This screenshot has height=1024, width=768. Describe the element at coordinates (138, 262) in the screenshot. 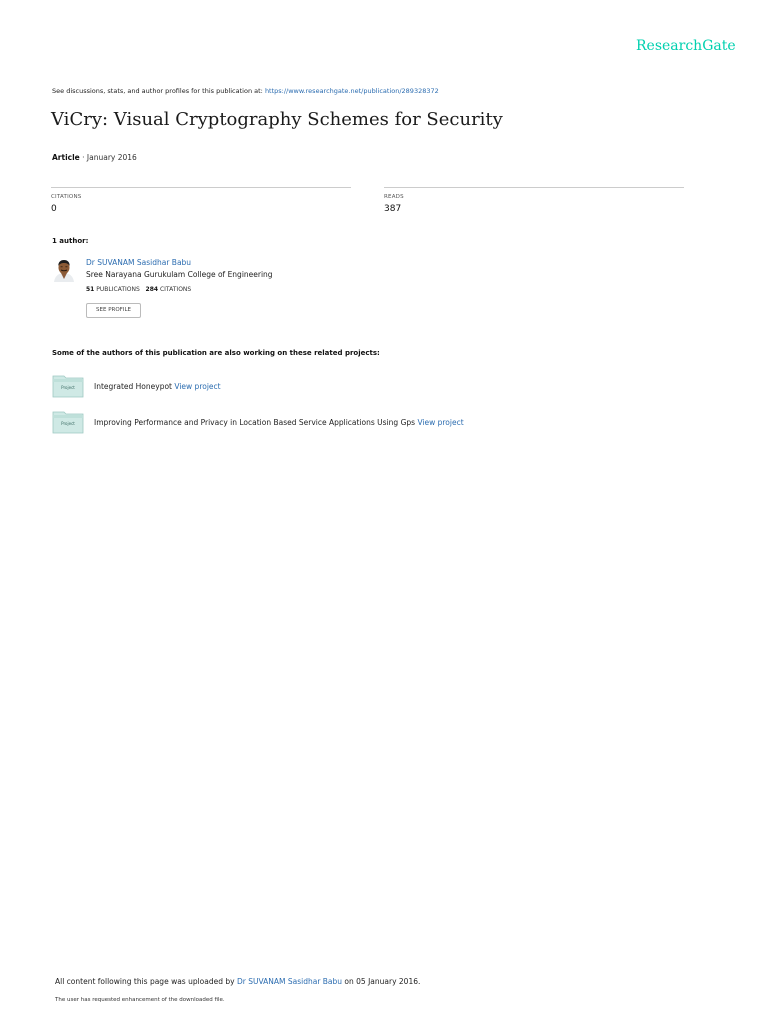

I see `author-name-link: Dr SUVANAM Sasidhar Babu` at that location.